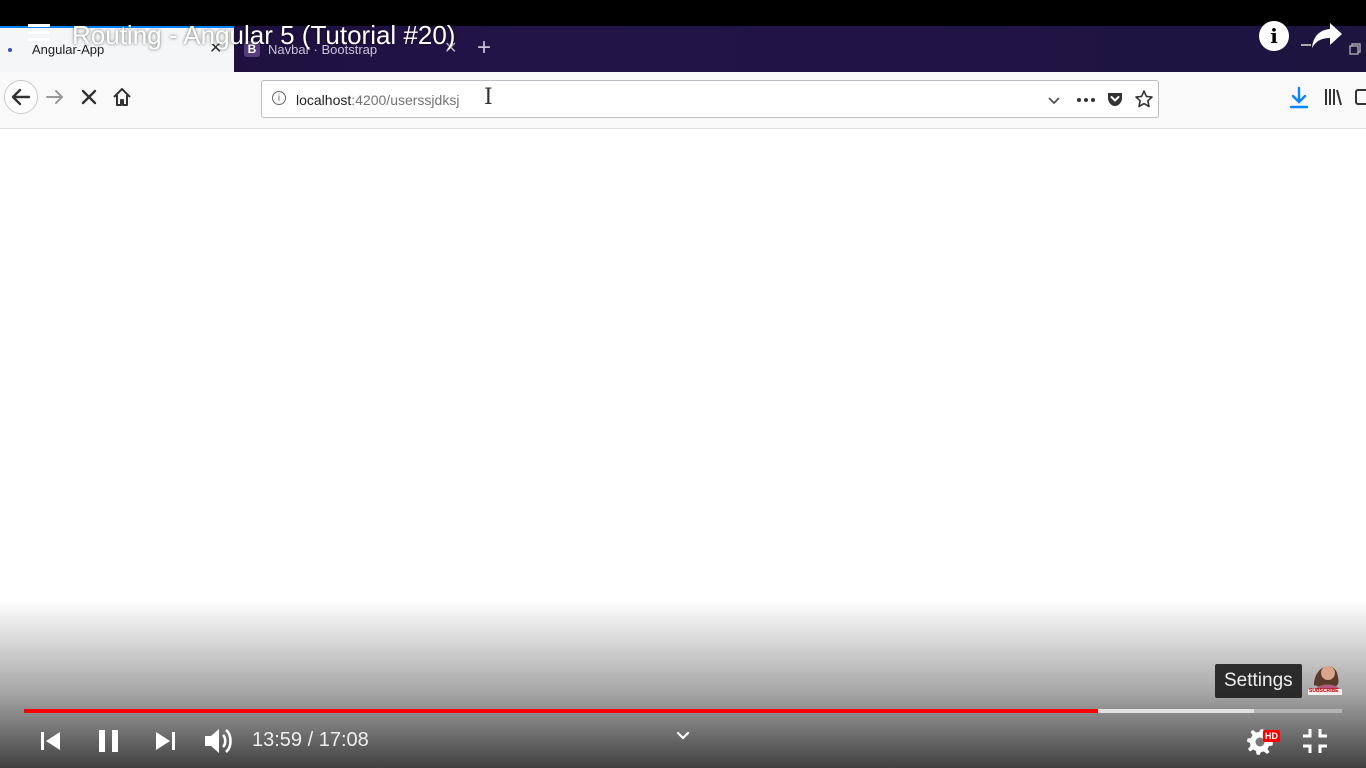  I want to click on share-arrow-icon, so click(1327, 35).